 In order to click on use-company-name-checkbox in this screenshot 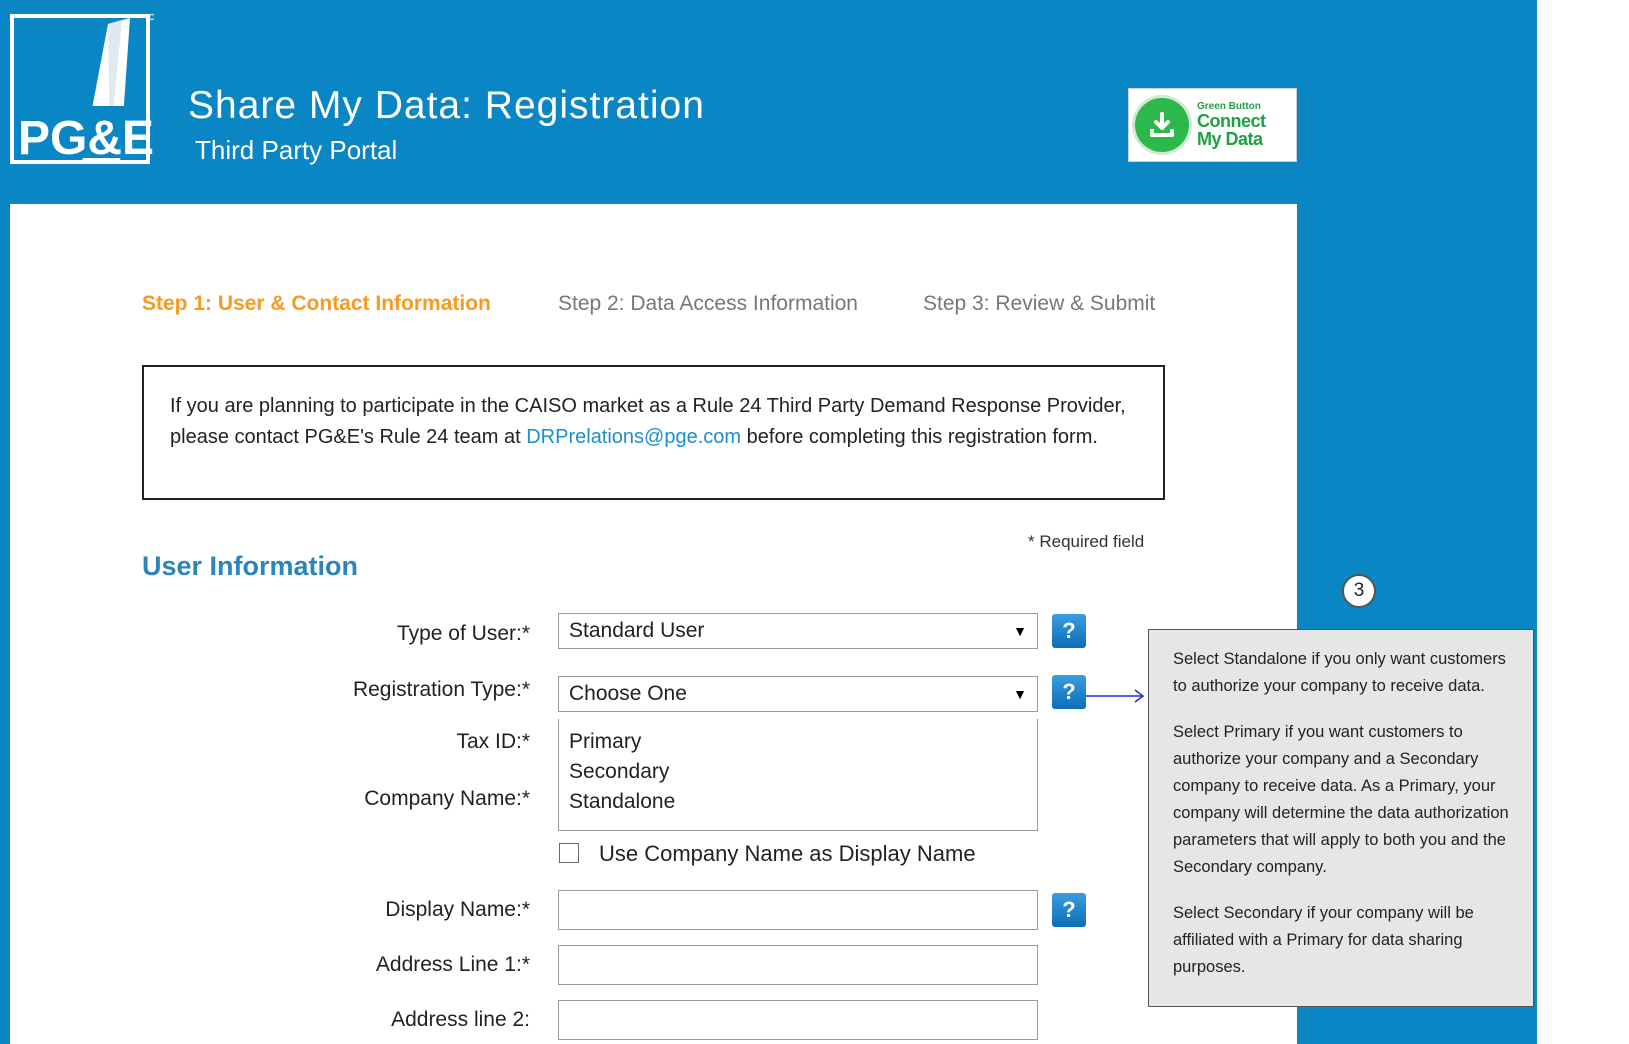, I will do `click(569, 853)`.